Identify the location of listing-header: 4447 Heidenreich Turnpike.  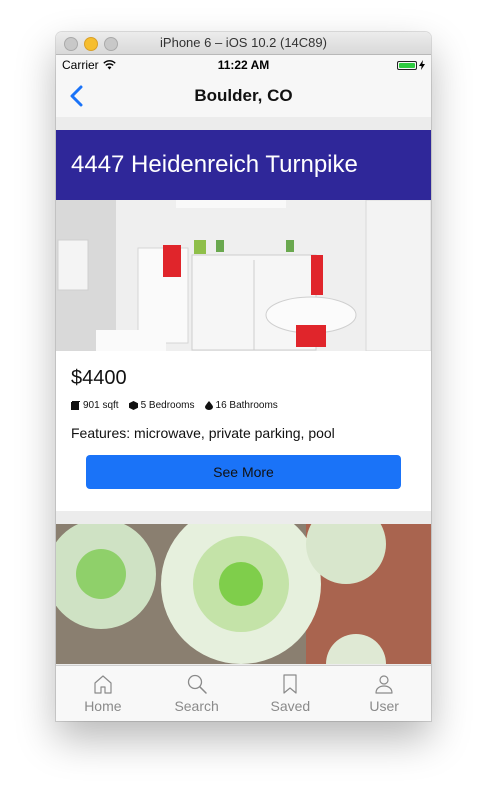
(243, 165).